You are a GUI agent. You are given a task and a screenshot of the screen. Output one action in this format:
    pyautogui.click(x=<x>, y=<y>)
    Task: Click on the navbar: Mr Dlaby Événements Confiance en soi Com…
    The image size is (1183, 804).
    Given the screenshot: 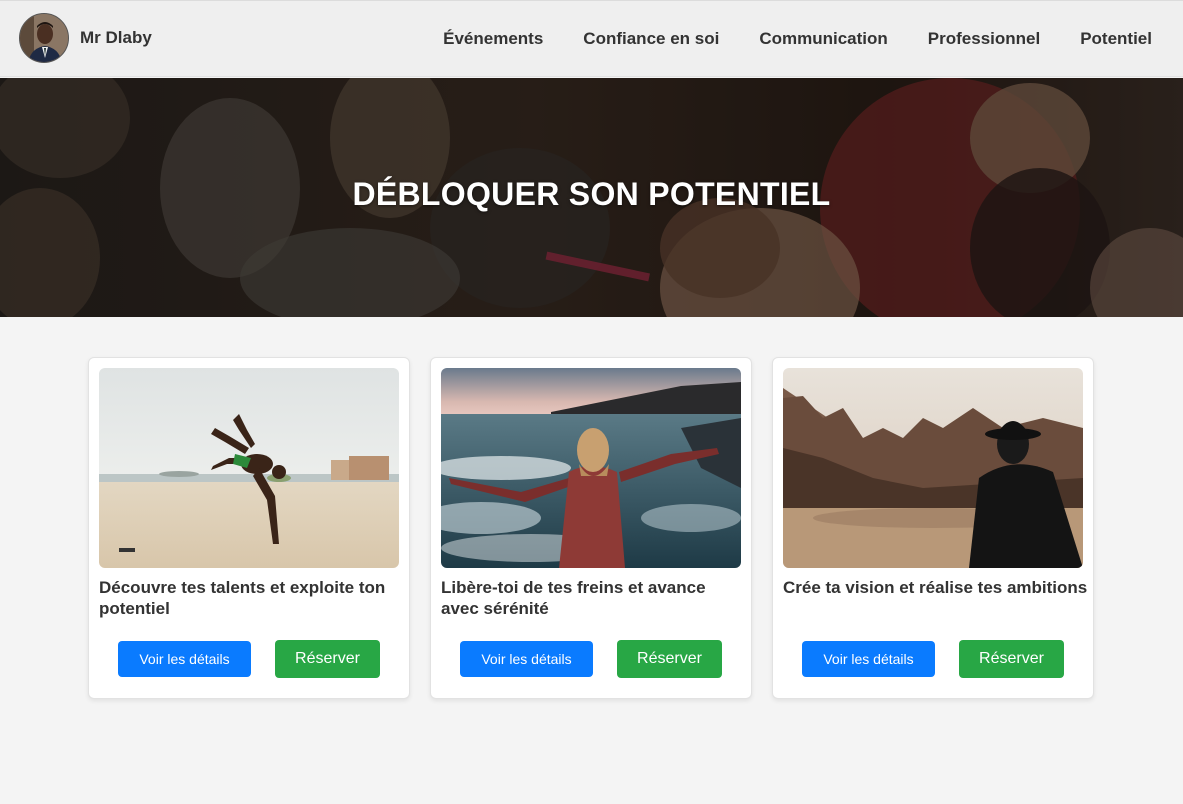 What is the action you would take?
    pyautogui.click(x=591, y=38)
    